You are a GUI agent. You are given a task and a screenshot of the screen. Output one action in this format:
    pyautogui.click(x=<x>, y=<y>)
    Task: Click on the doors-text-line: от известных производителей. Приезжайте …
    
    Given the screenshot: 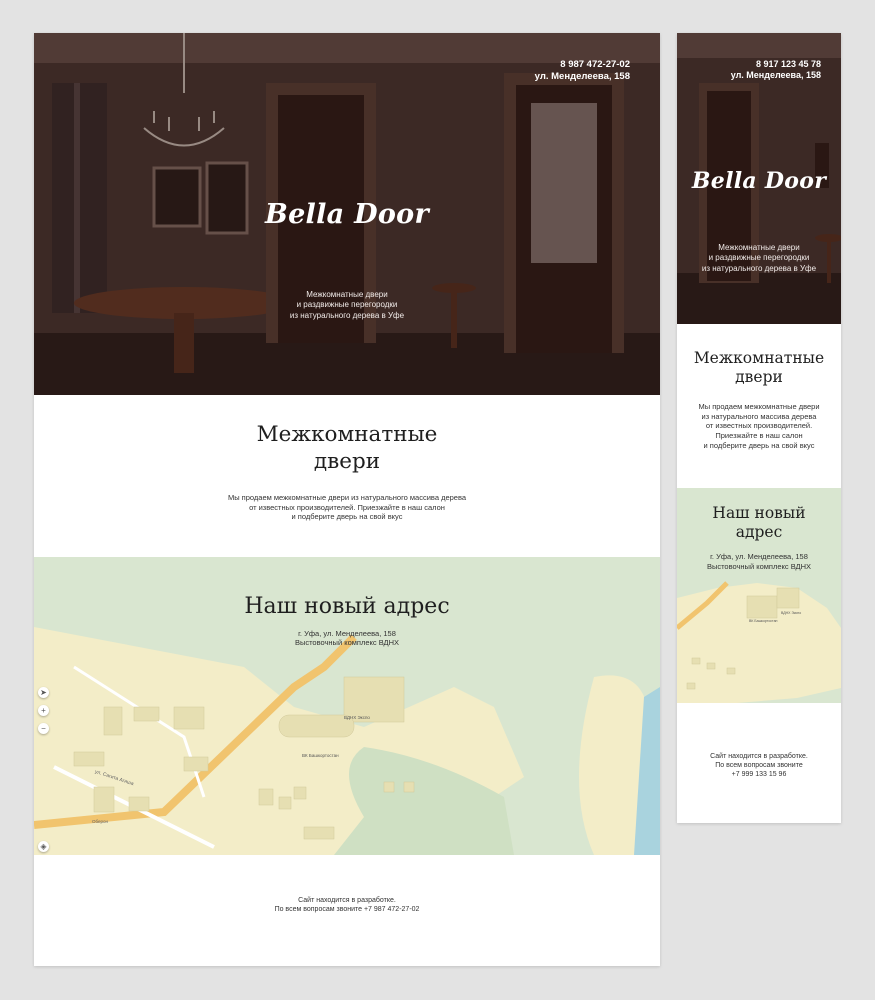 What is the action you would take?
    pyautogui.click(x=347, y=507)
    